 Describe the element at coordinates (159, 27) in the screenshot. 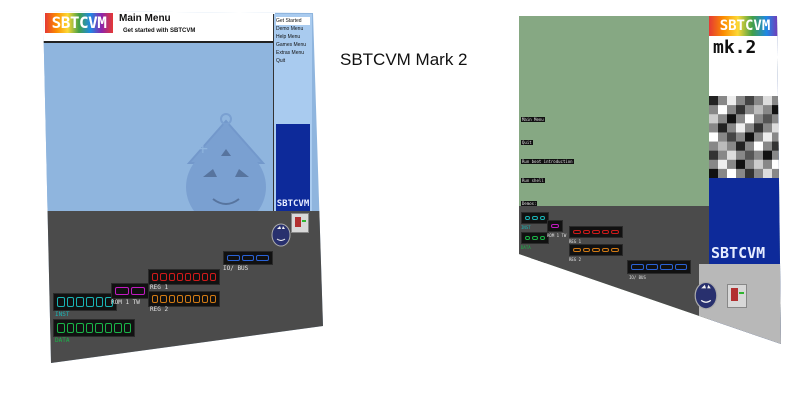

I see `title-bar: SBTCVM Main Menu Get started with SBTCVM` at that location.